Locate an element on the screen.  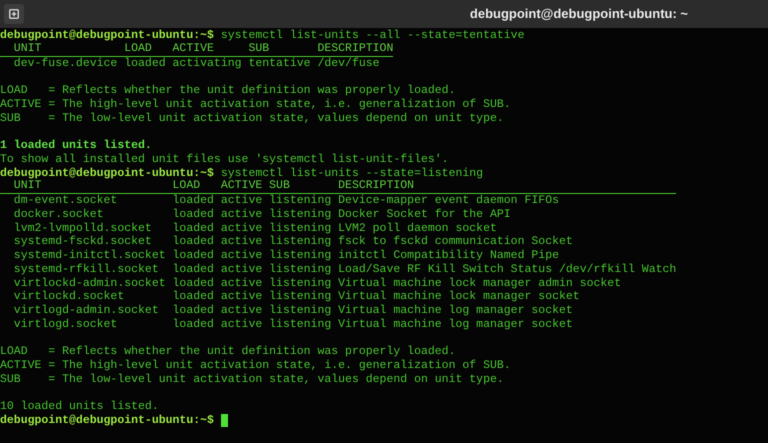
table-row-text: systemd-fsckd.socket loaded active listening fsck to fsckd communication Socket is located at coordinates (292, 242).